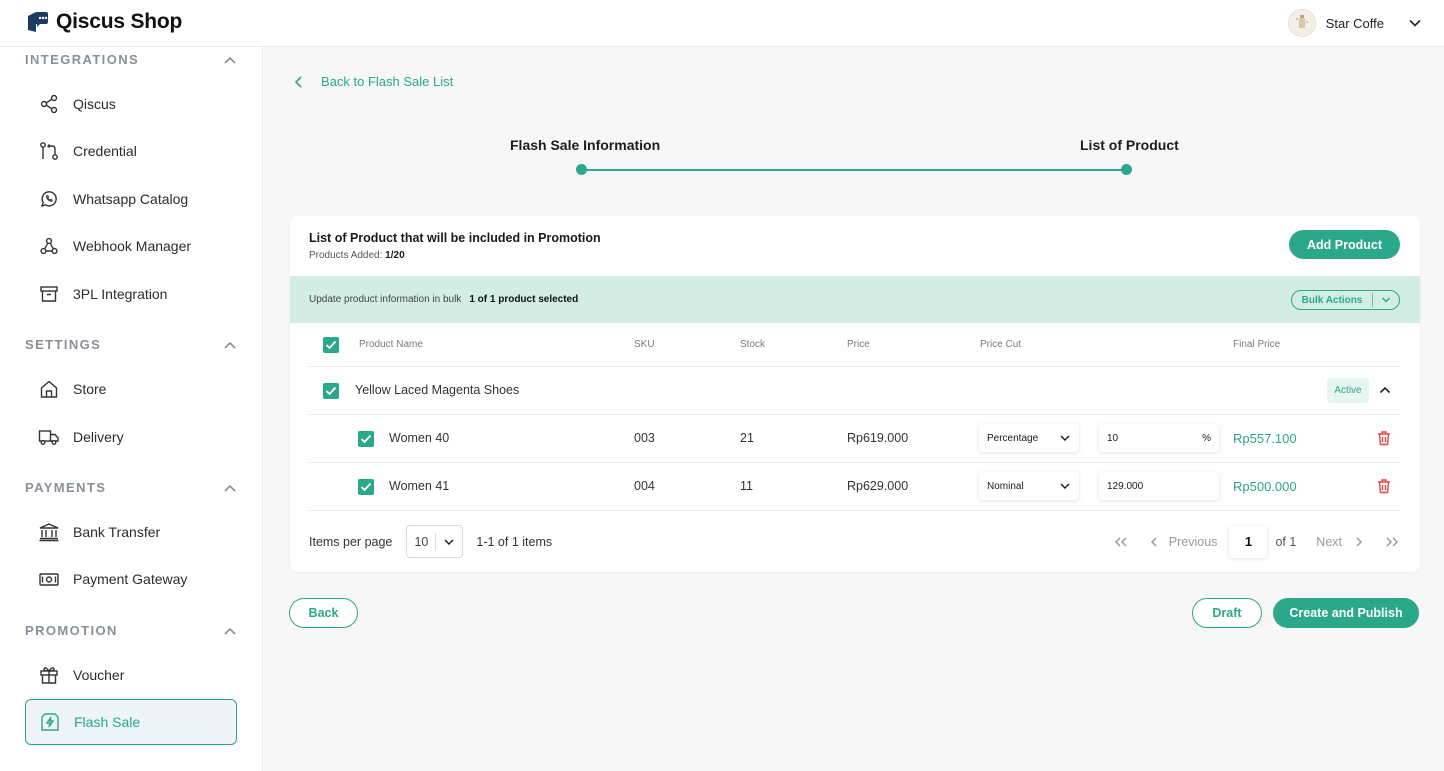 The height and width of the screenshot is (771, 1444). Describe the element at coordinates (63, 344) in the screenshot. I see `section-title: SETTINGS` at that location.